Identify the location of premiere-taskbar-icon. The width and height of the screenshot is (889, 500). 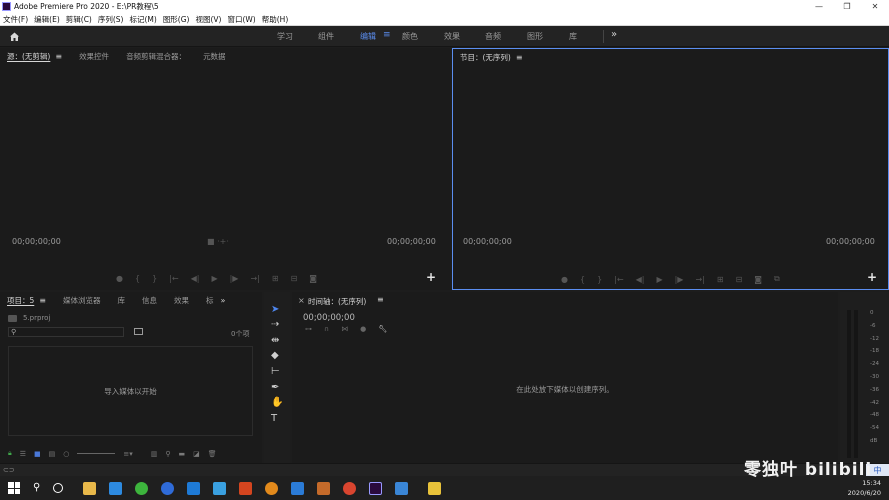
(376, 488).